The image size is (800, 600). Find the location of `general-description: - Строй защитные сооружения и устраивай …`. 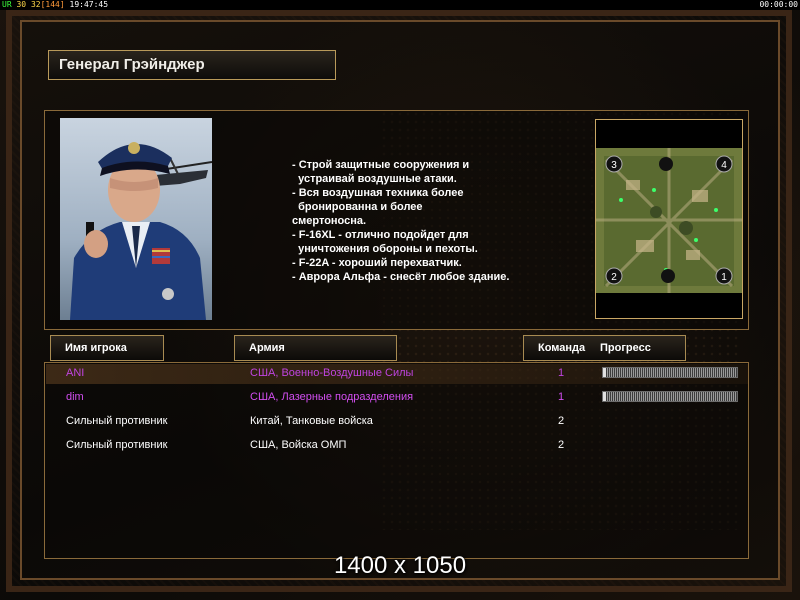

general-description: - Строй защитные сооружения и устраивай … is located at coordinates (422, 221).